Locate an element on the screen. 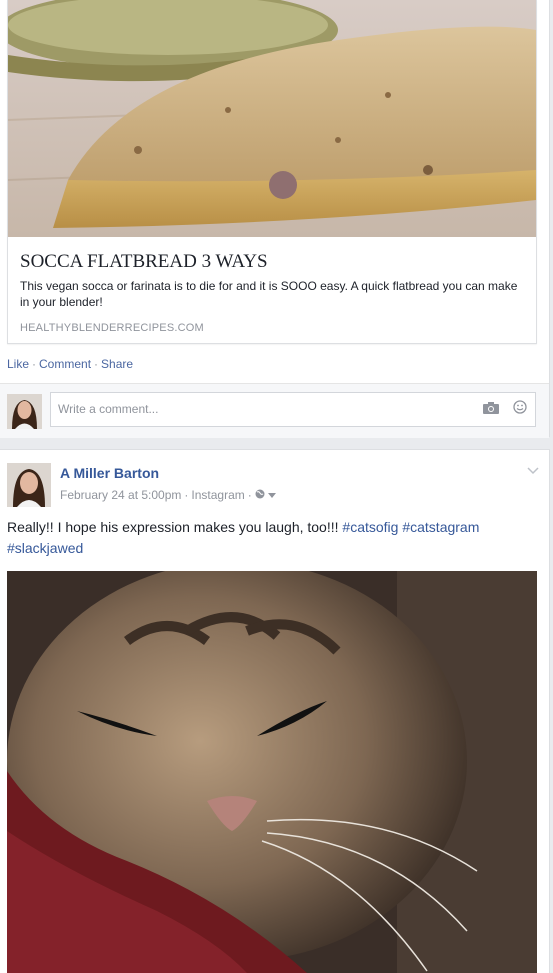 This screenshot has height=973, width=553. link-title: SOCCA FLATBREAD 3 WAYS is located at coordinates (144, 262).